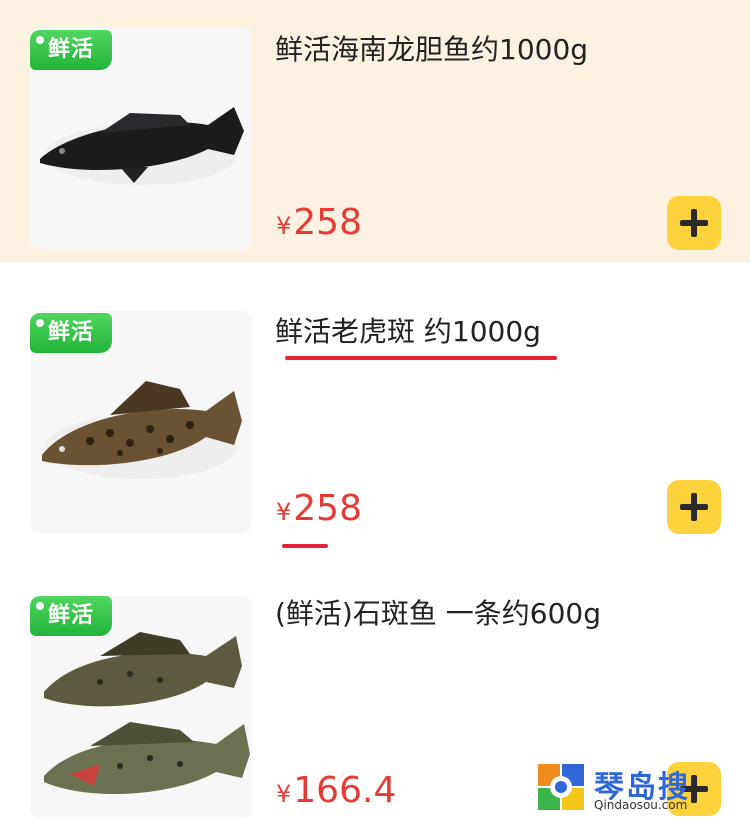 The width and height of the screenshot is (750, 822). Describe the element at coordinates (408, 330) in the screenshot. I see `product-title: 鲜活老虎斑 约1000g` at that location.